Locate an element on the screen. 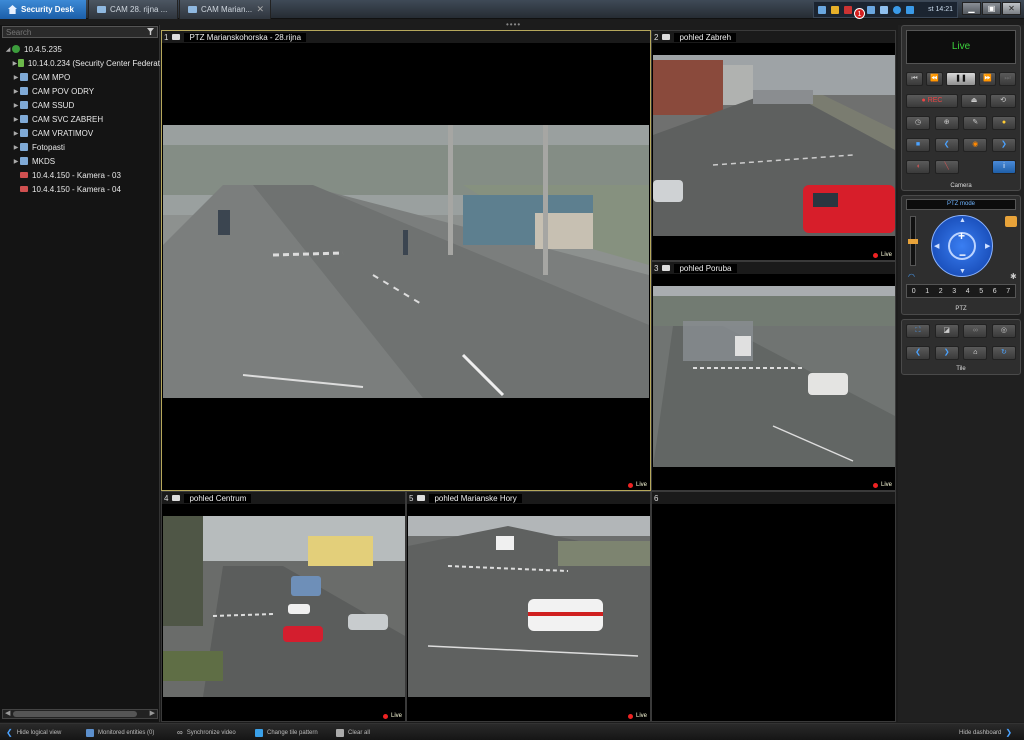 The height and width of the screenshot is (740, 1024). bookmark-icon: ● is located at coordinates (1003, 123).